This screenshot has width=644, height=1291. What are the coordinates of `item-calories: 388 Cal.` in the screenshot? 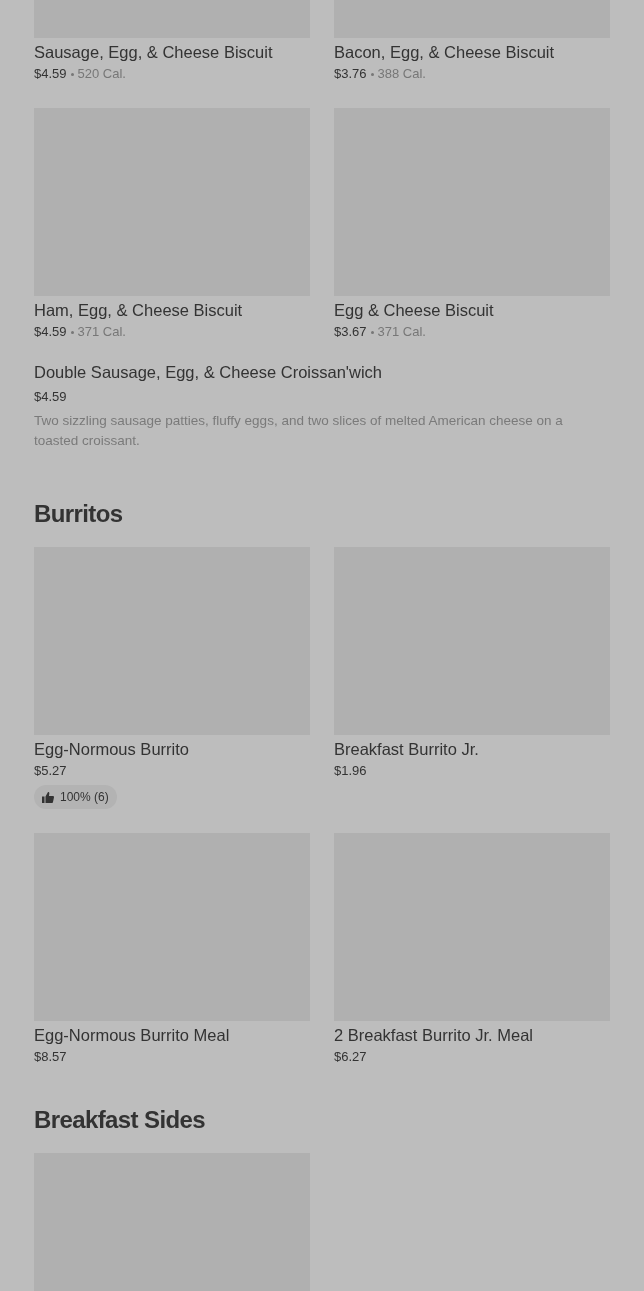 It's located at (401, 74).